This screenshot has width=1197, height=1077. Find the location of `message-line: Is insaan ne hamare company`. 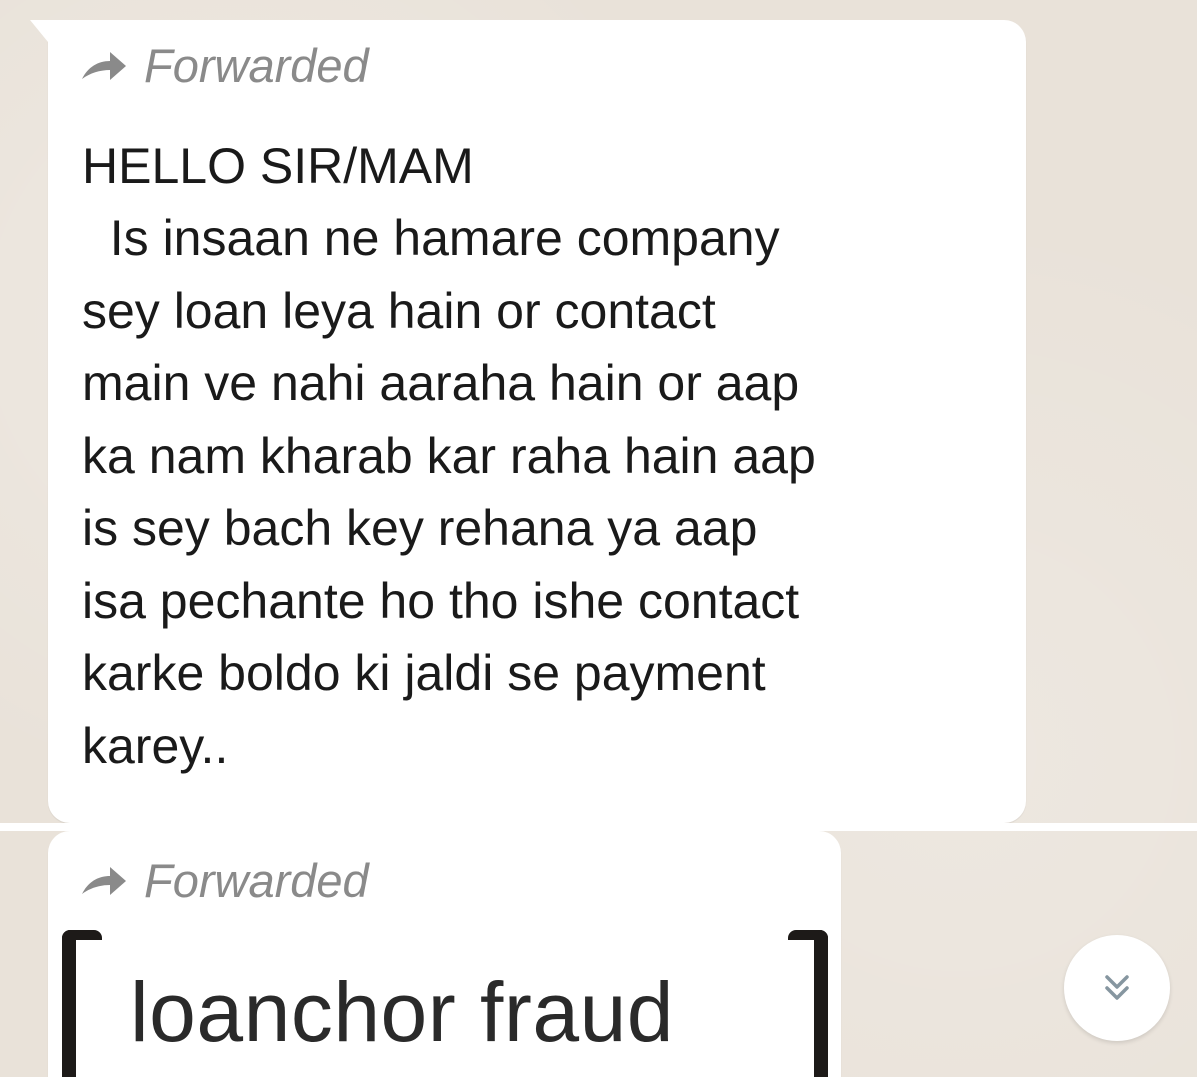

message-line: Is insaan ne hamare company is located at coordinates (431, 238).